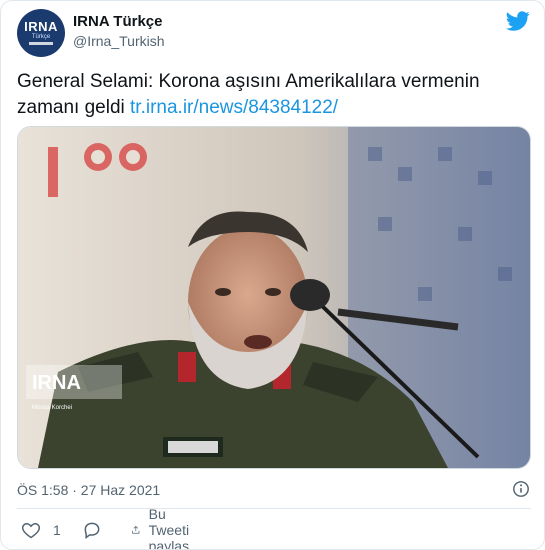 The image size is (545, 550). I want to click on divider, so click(274, 508).